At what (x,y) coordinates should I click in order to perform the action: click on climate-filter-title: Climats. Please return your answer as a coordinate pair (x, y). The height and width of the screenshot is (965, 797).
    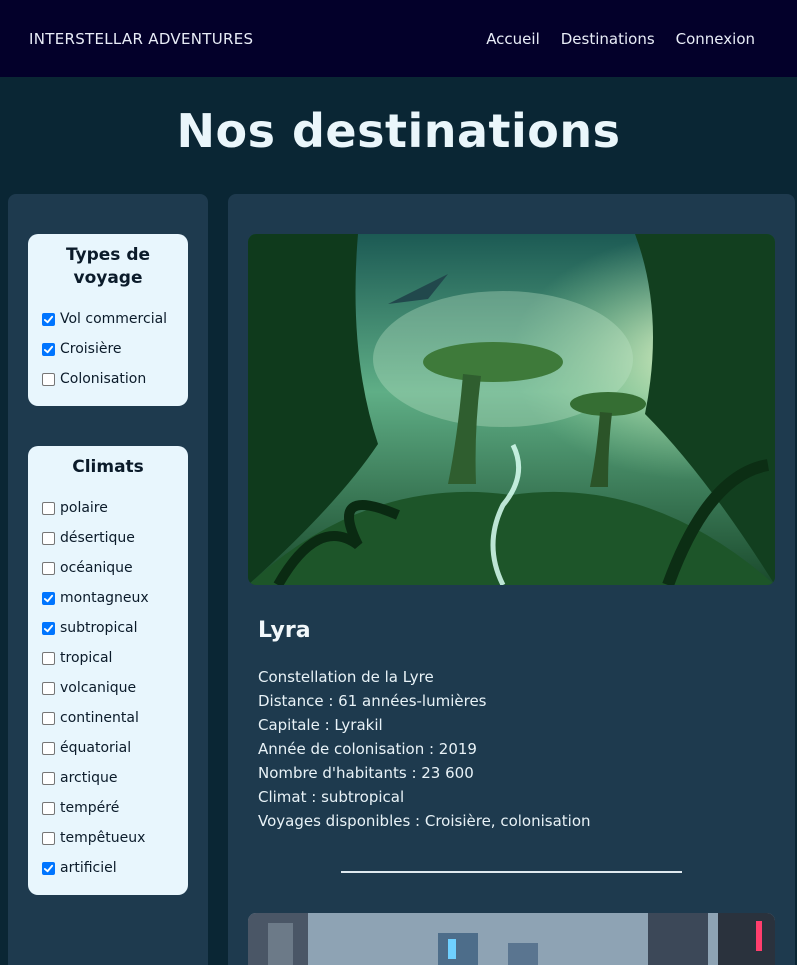
    Looking at the image, I should click on (108, 467).